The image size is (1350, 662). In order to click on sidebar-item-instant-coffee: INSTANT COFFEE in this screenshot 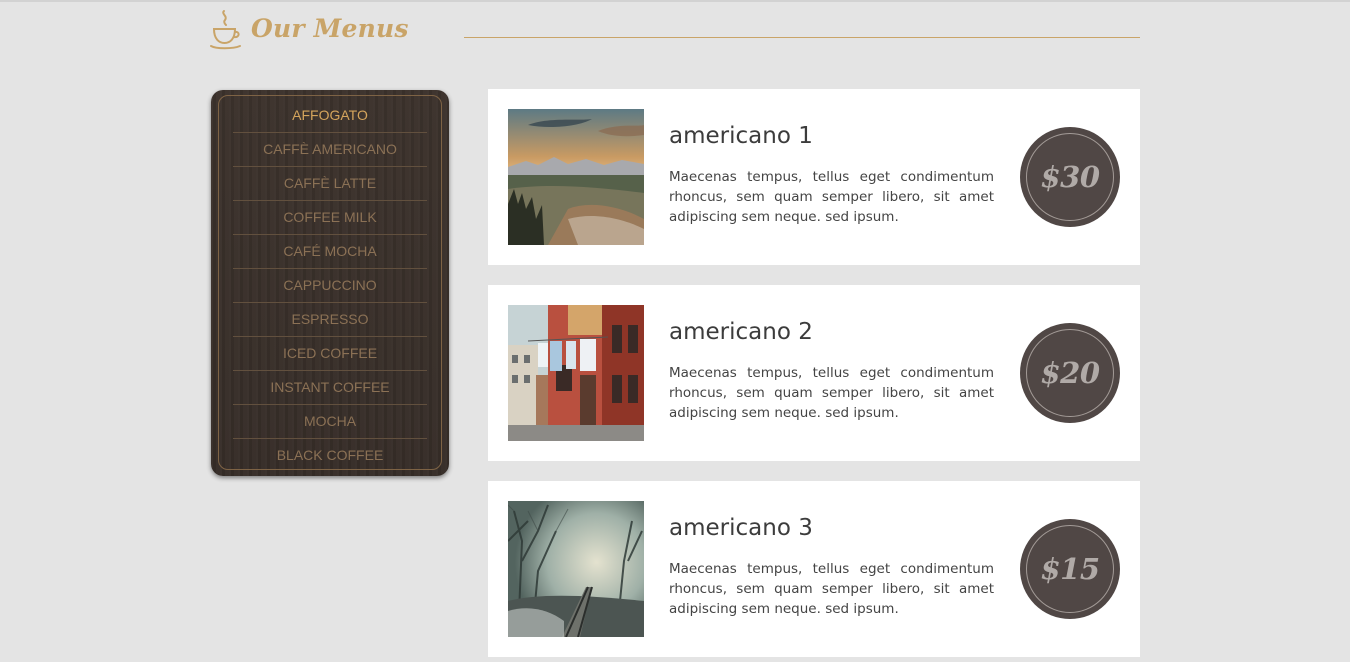, I will do `click(330, 388)`.